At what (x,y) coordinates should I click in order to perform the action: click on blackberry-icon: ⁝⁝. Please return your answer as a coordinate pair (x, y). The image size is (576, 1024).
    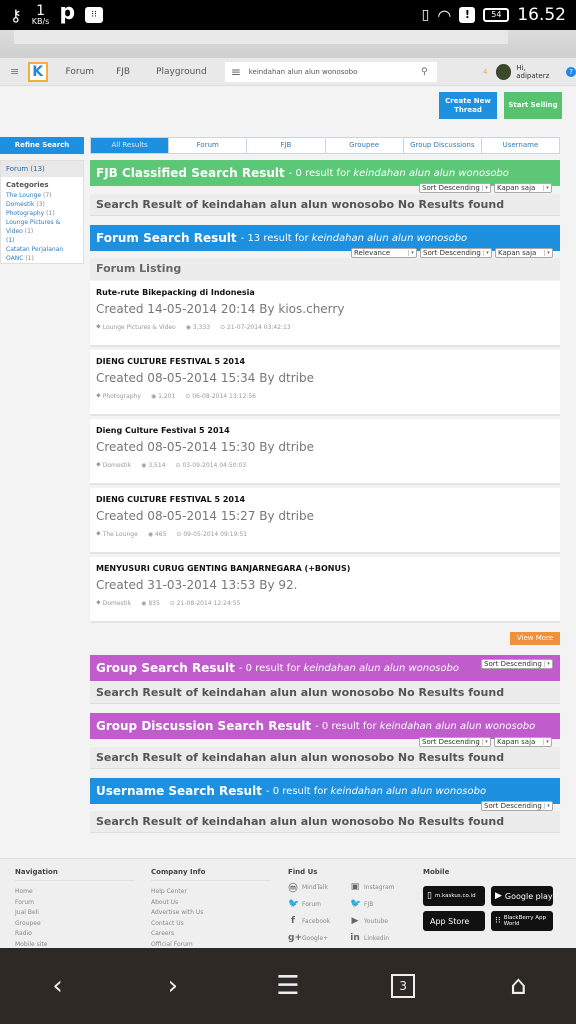
    Looking at the image, I should click on (498, 921).